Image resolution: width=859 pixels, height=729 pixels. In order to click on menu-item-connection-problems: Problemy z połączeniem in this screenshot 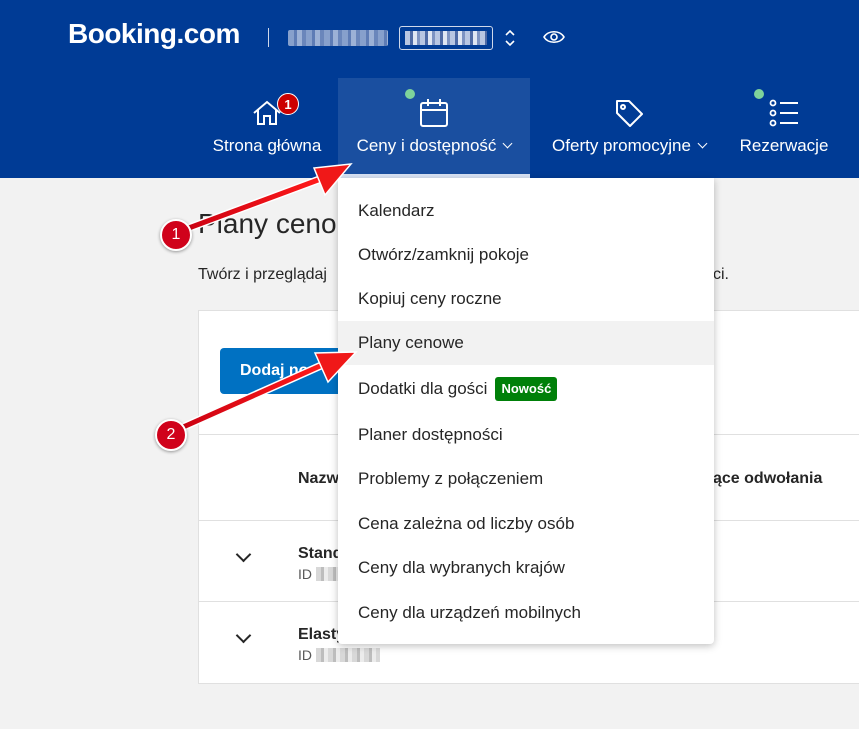, I will do `click(526, 479)`.